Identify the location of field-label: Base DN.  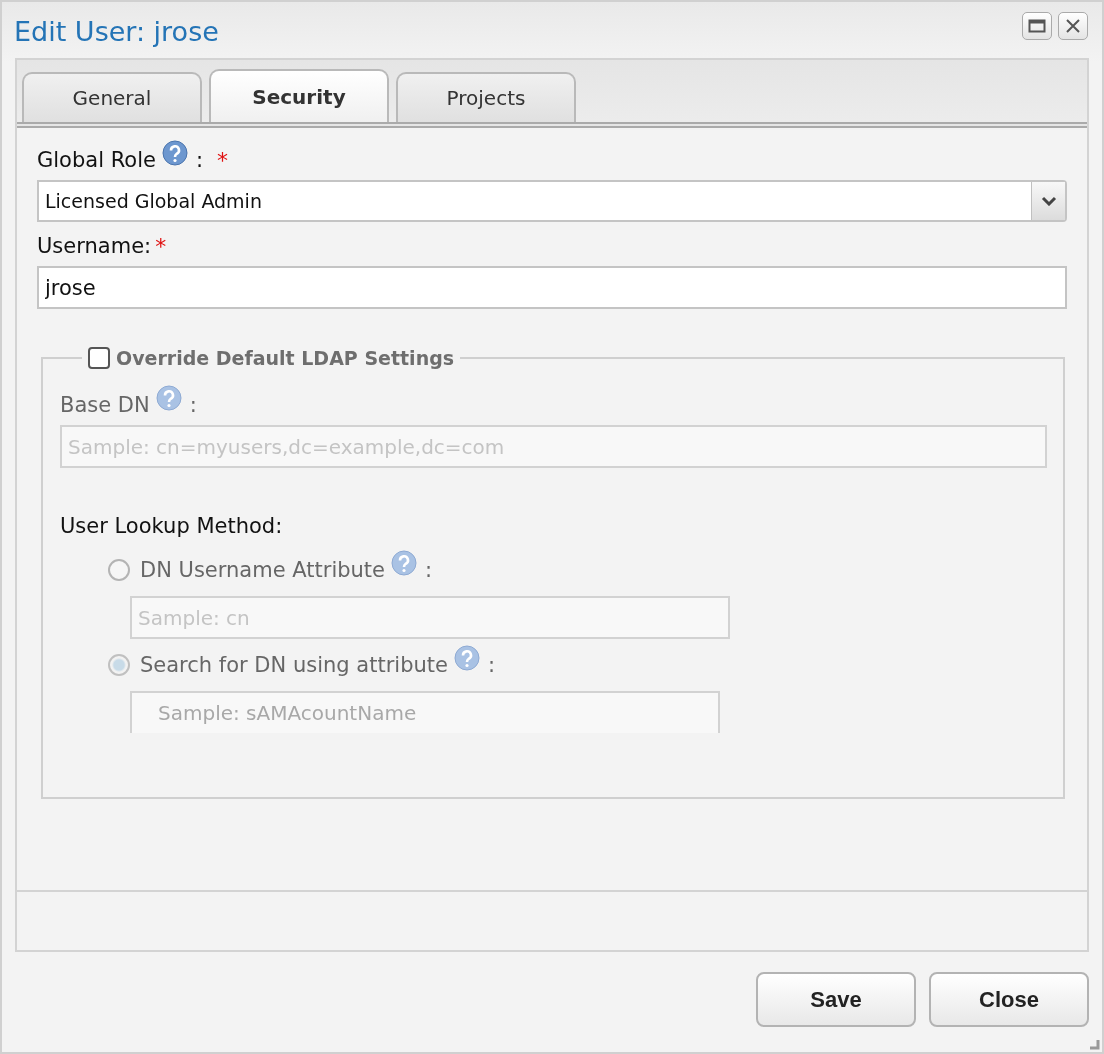
(105, 405).